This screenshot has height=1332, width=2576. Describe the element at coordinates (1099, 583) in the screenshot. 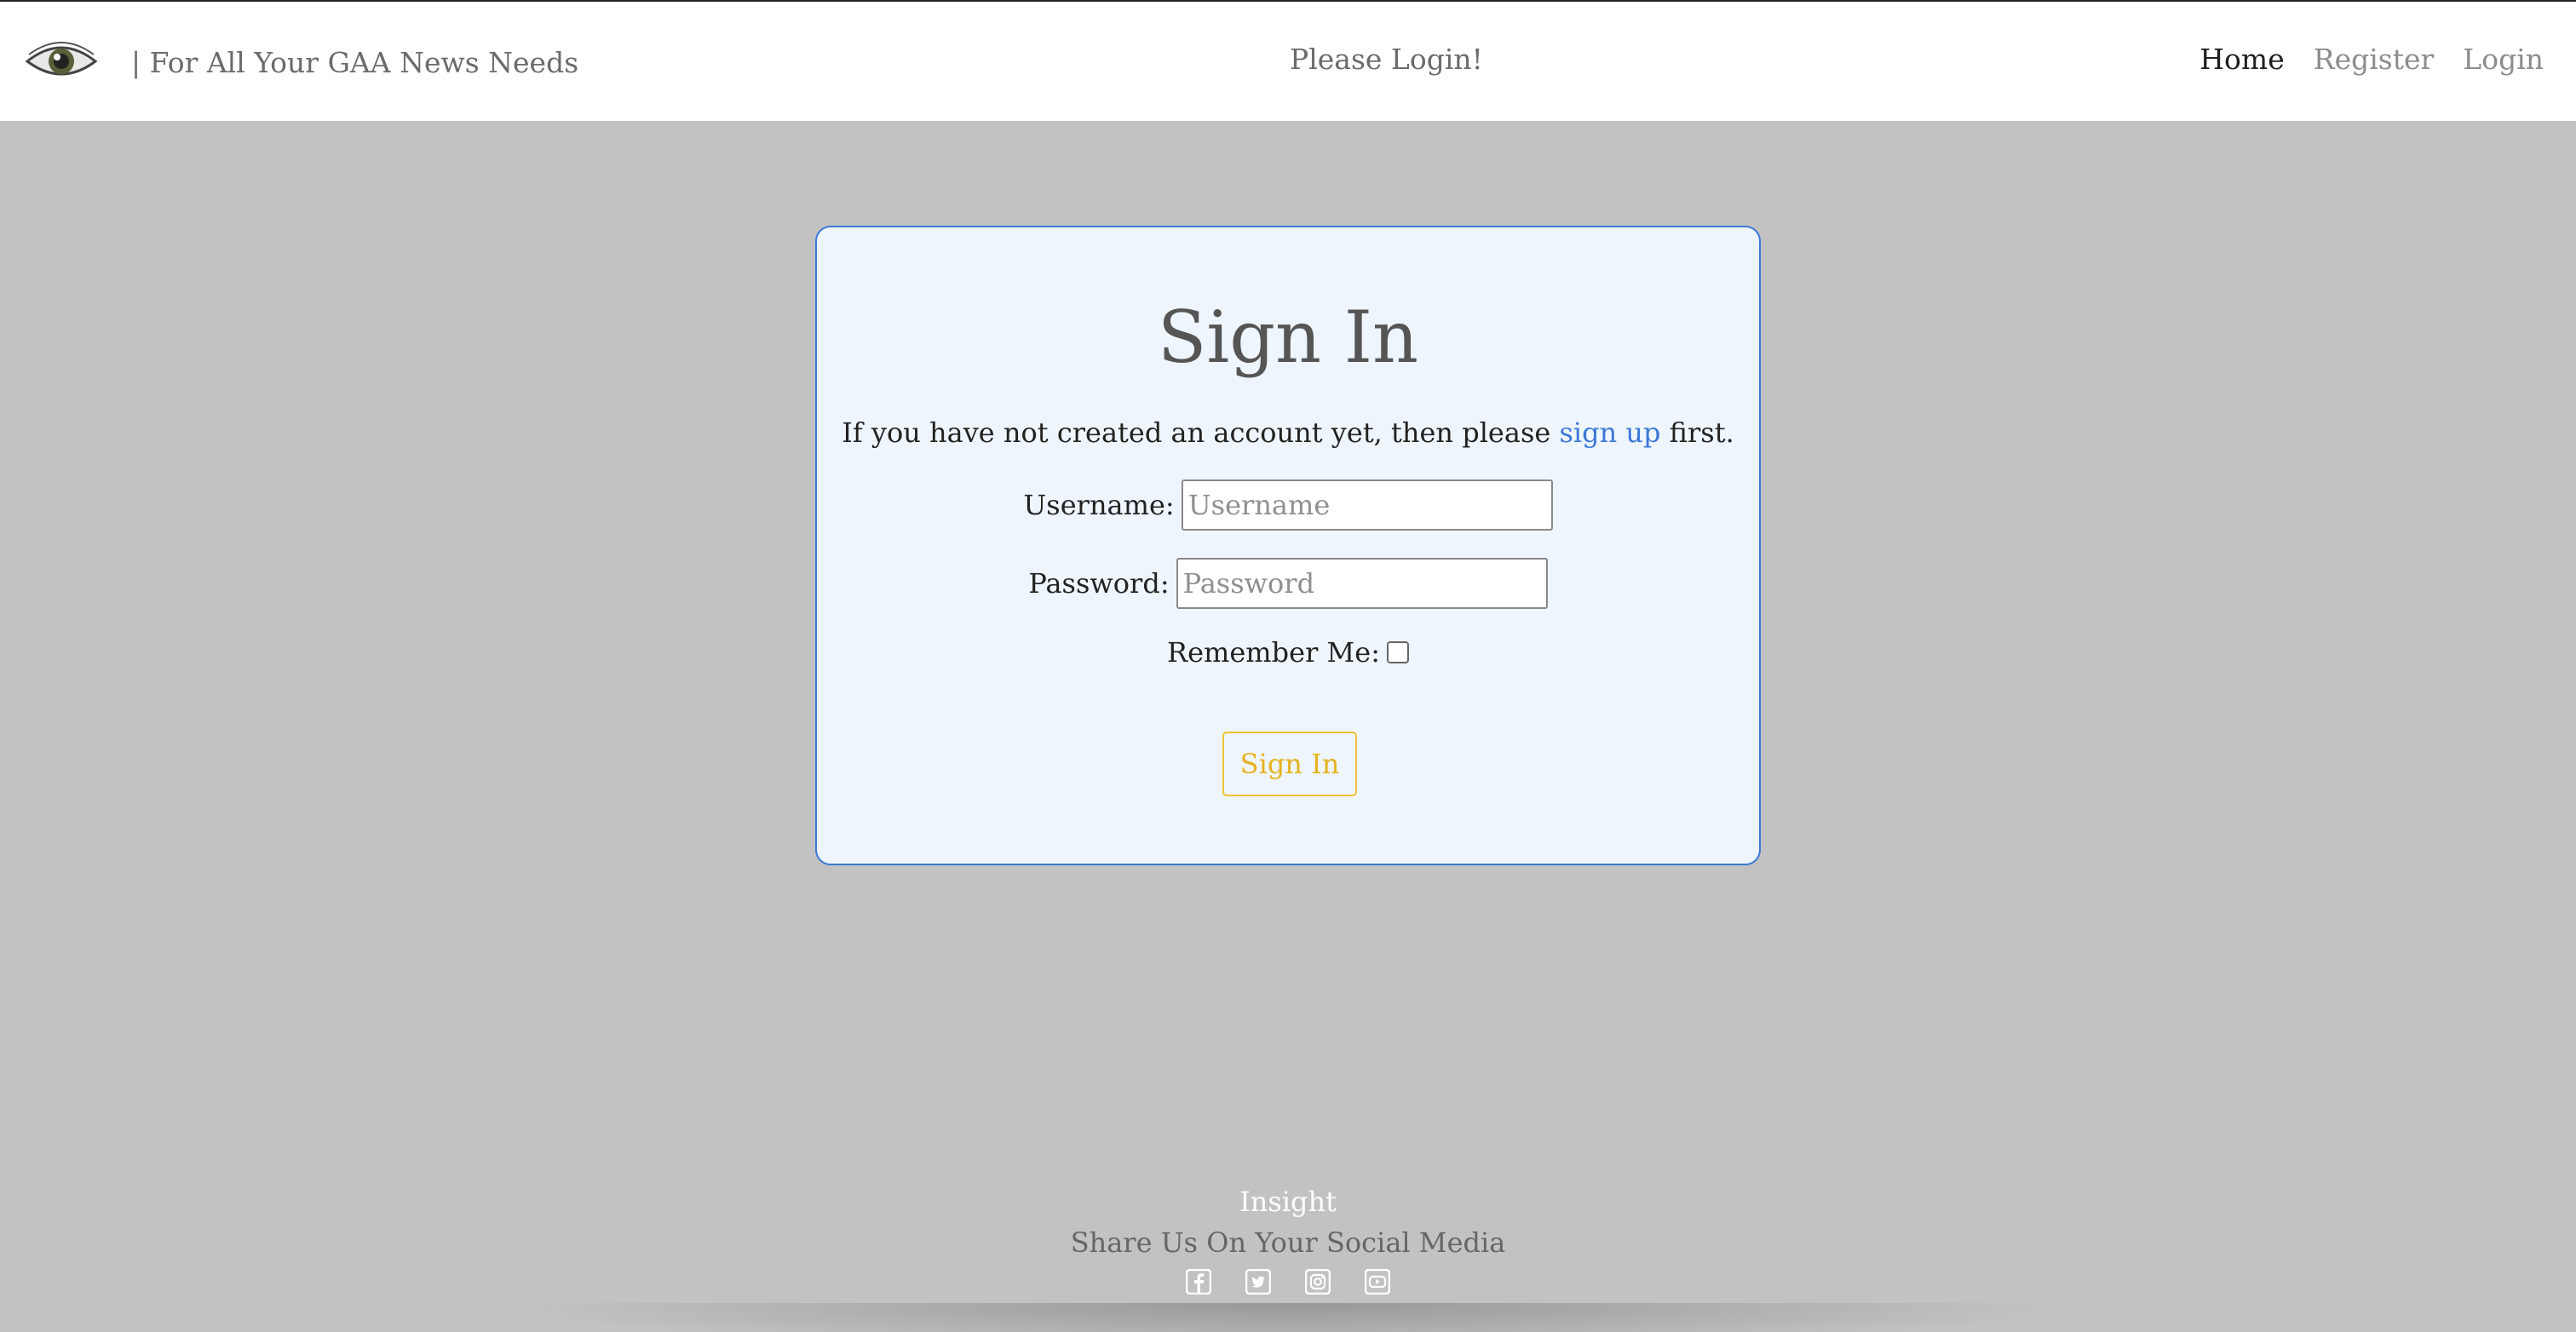

I see `password-label: Password:` at that location.